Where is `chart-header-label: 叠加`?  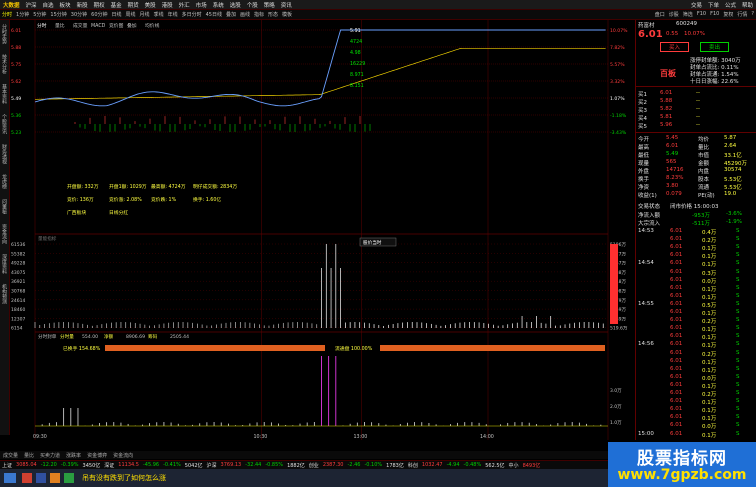 chart-header-label: 叠加 is located at coordinates (132, 25).